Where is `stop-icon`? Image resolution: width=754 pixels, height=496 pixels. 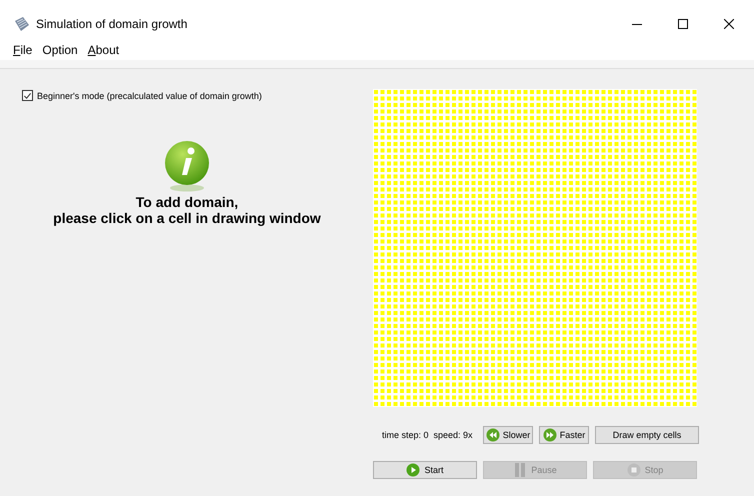 stop-icon is located at coordinates (633, 470).